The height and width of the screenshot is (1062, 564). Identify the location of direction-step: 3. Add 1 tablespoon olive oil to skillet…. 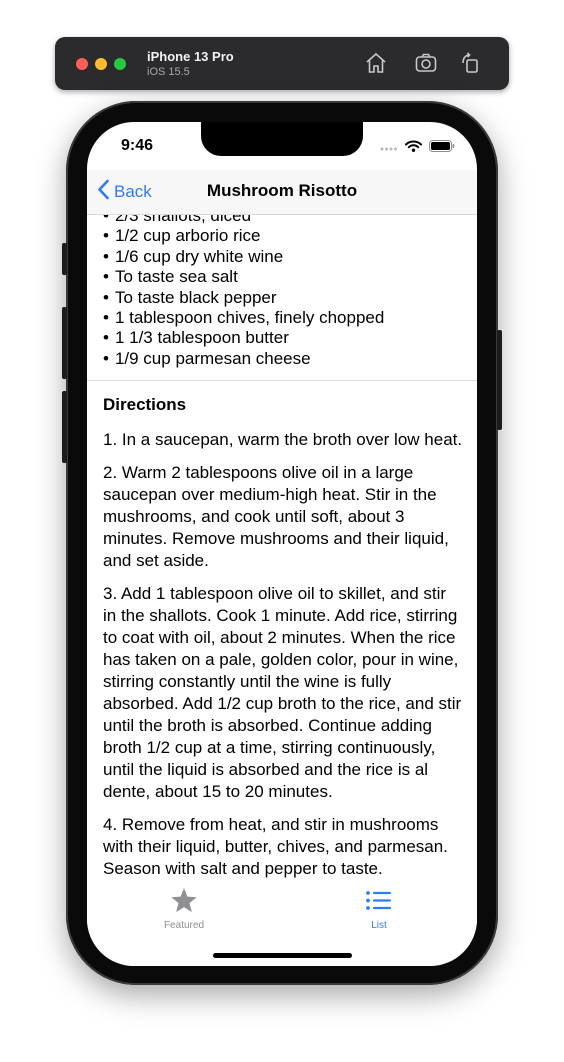
(282, 692).